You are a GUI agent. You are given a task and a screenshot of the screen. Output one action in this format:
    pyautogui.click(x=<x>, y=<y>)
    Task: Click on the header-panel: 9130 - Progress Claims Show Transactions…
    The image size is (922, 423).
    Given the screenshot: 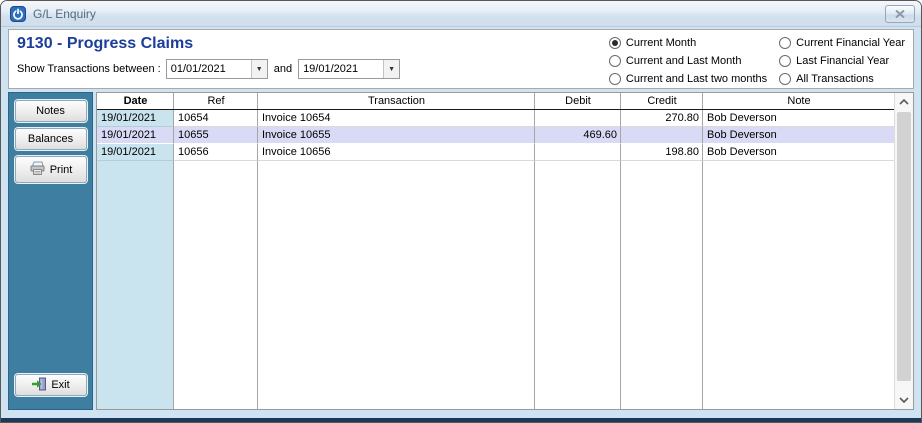 What is the action you would take?
    pyautogui.click(x=461, y=59)
    